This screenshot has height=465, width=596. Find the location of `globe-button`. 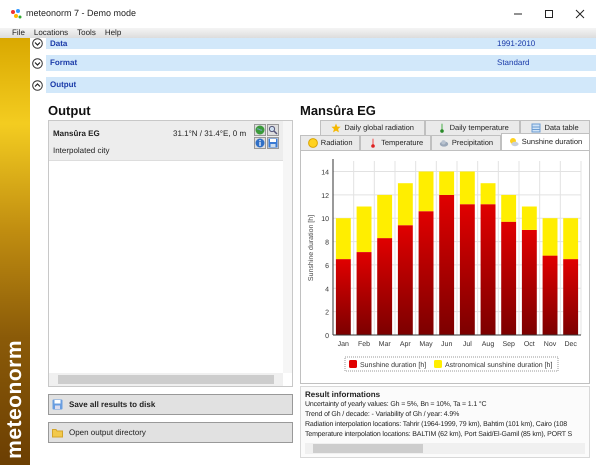

globe-button is located at coordinates (260, 130).